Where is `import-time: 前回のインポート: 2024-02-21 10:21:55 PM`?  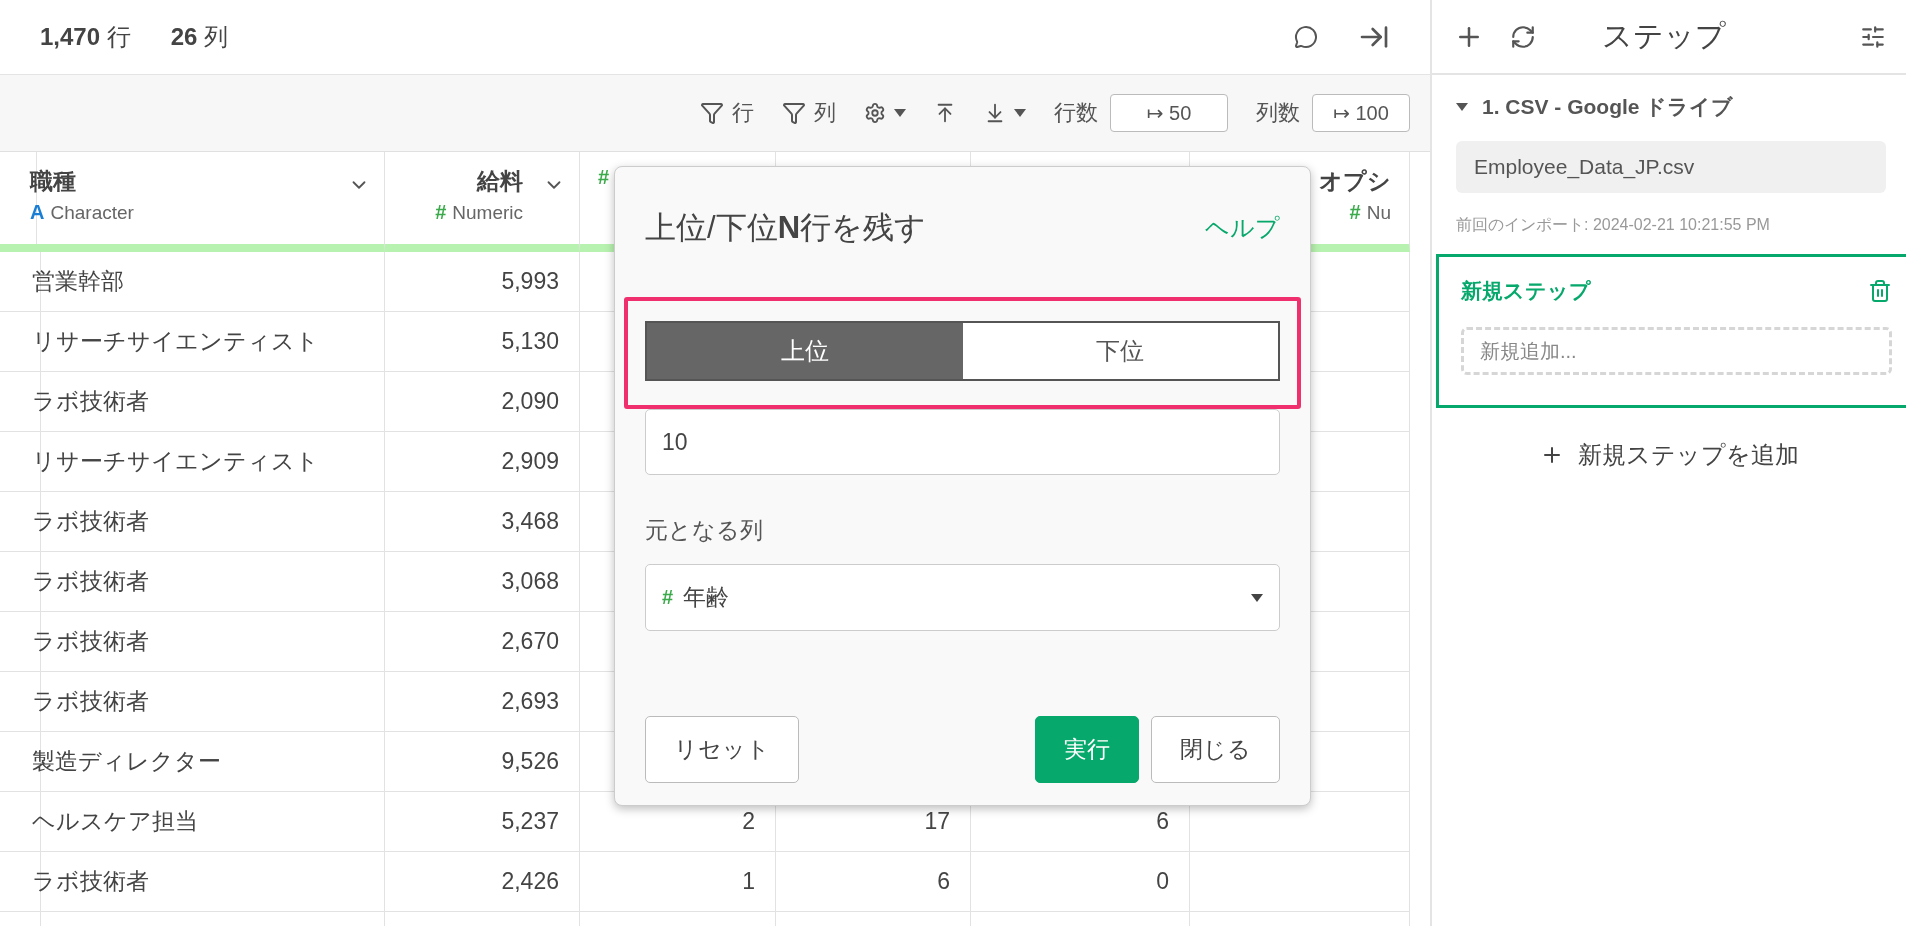 import-time: 前回のインポート: 2024-02-21 10:21:55 PM is located at coordinates (1613, 225).